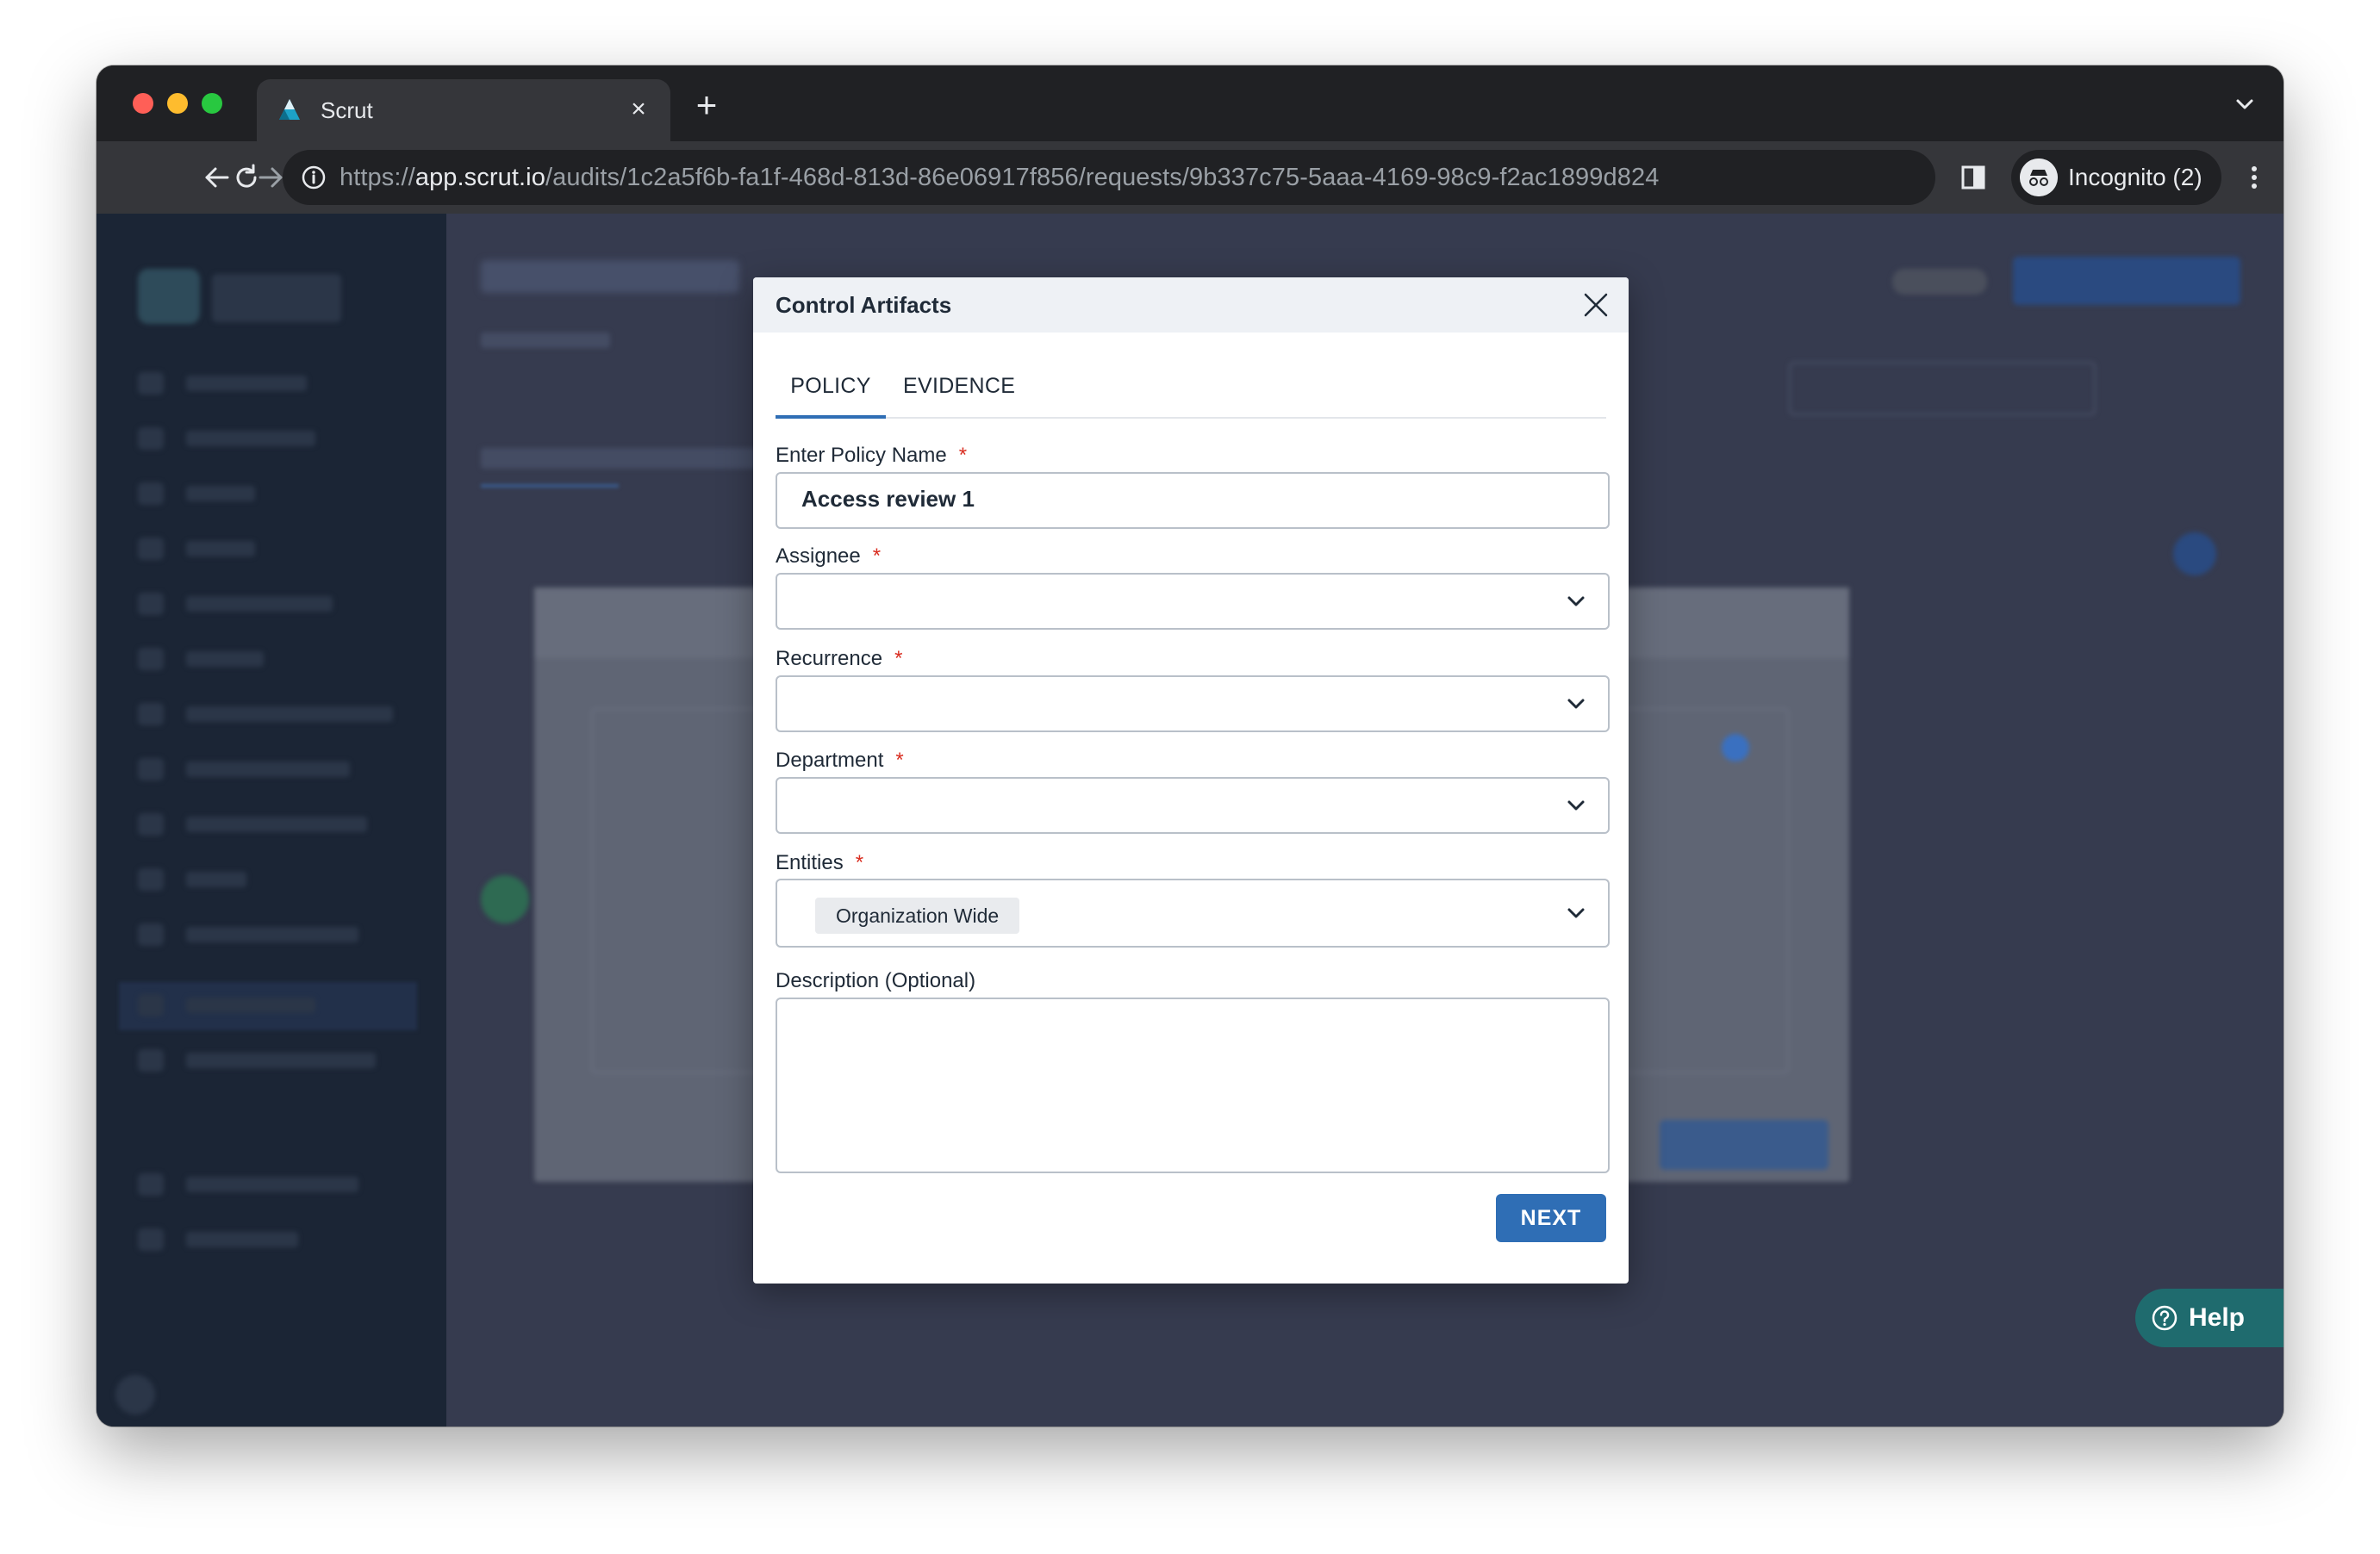 The image size is (2380, 1554). I want to click on recurrence-label: Recurrence *, so click(839, 658).